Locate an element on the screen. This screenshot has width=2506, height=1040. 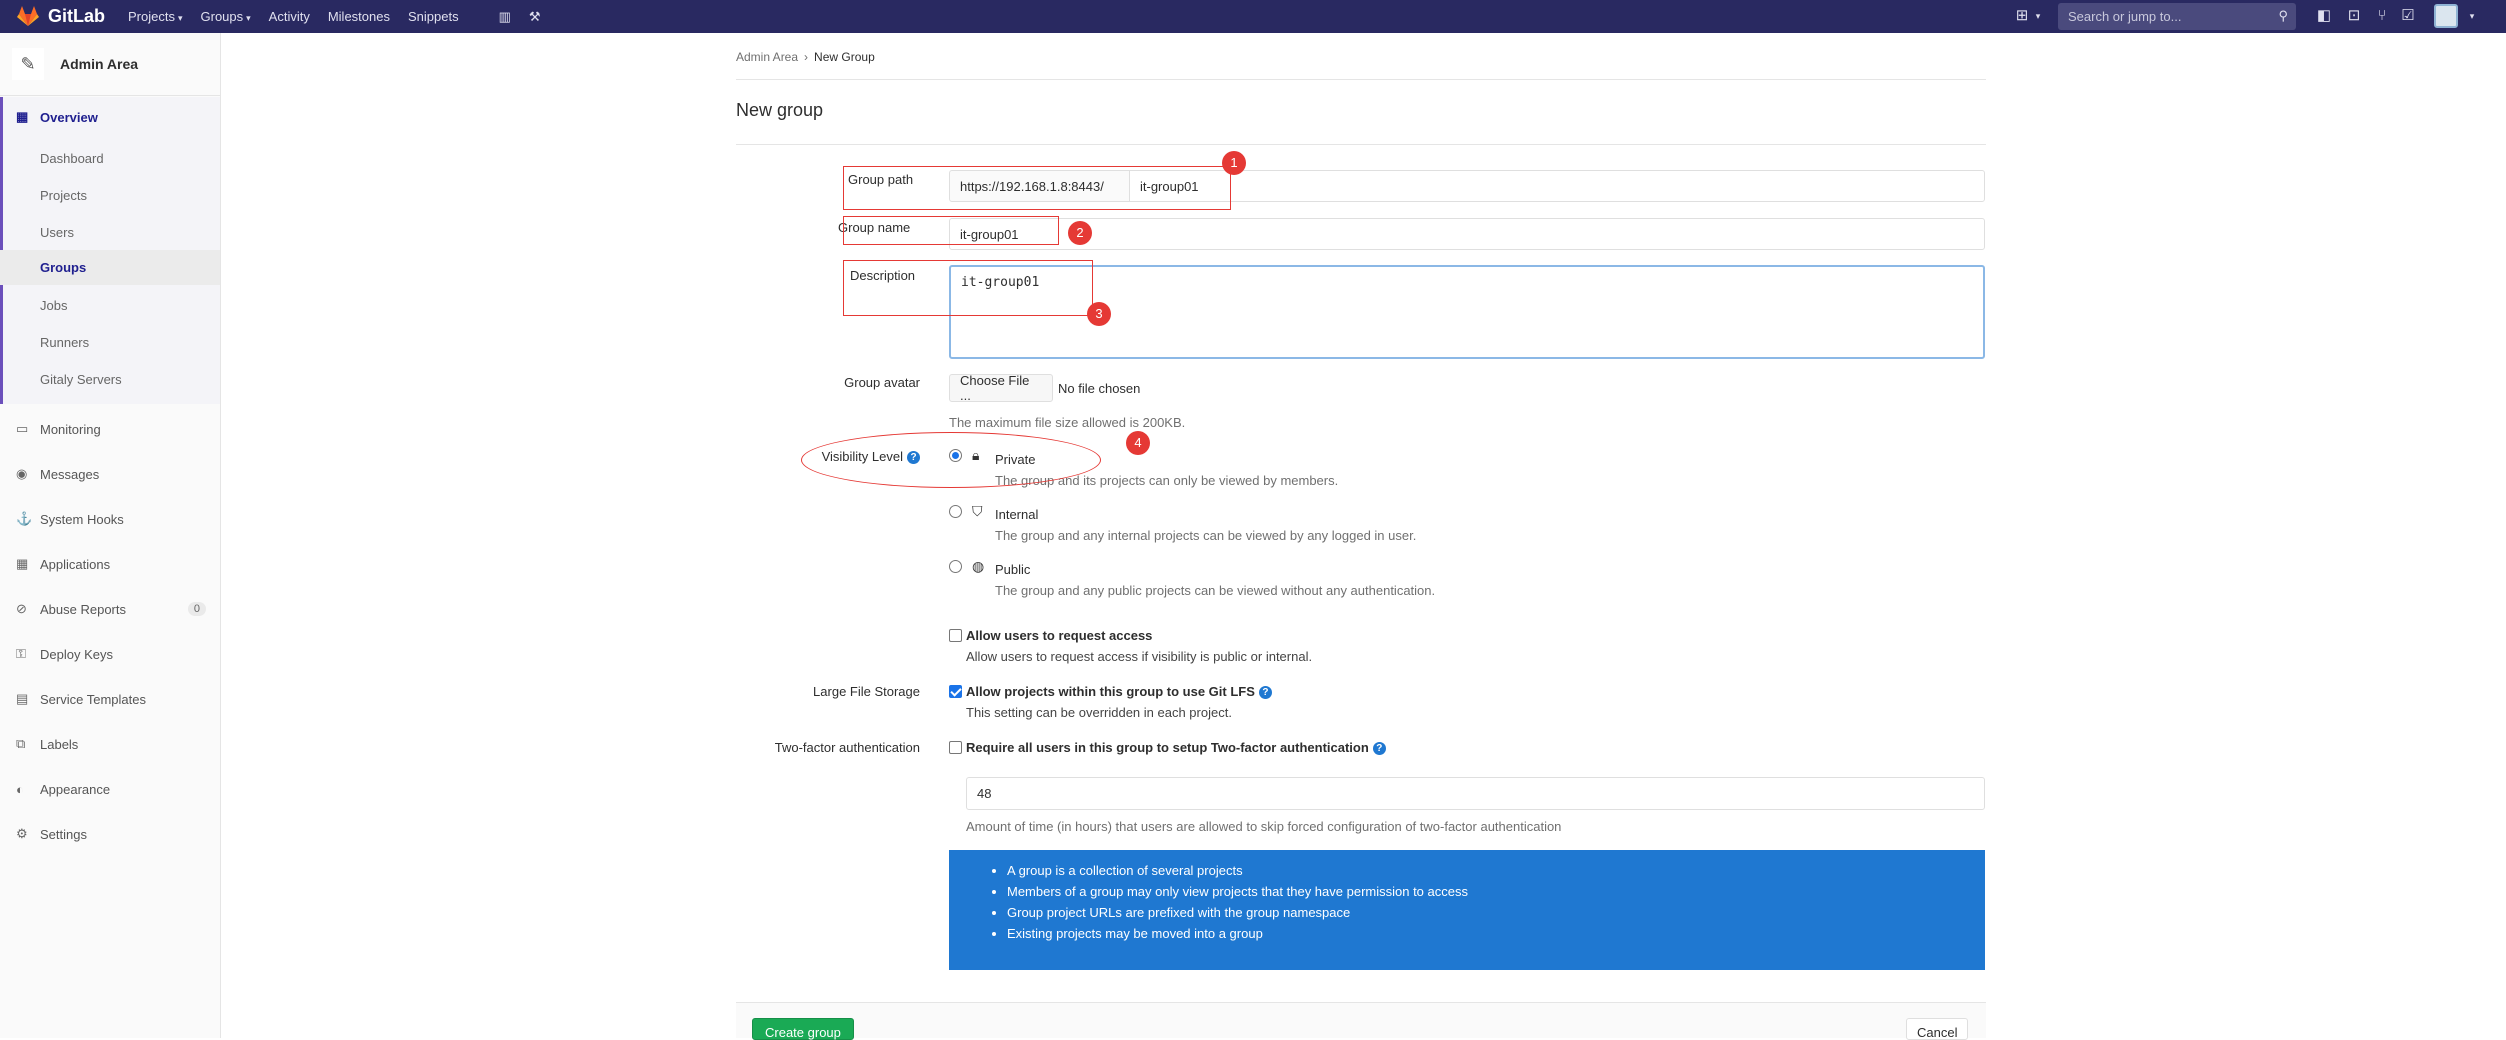
avatar-label: Group avatar is located at coordinates (882, 382).